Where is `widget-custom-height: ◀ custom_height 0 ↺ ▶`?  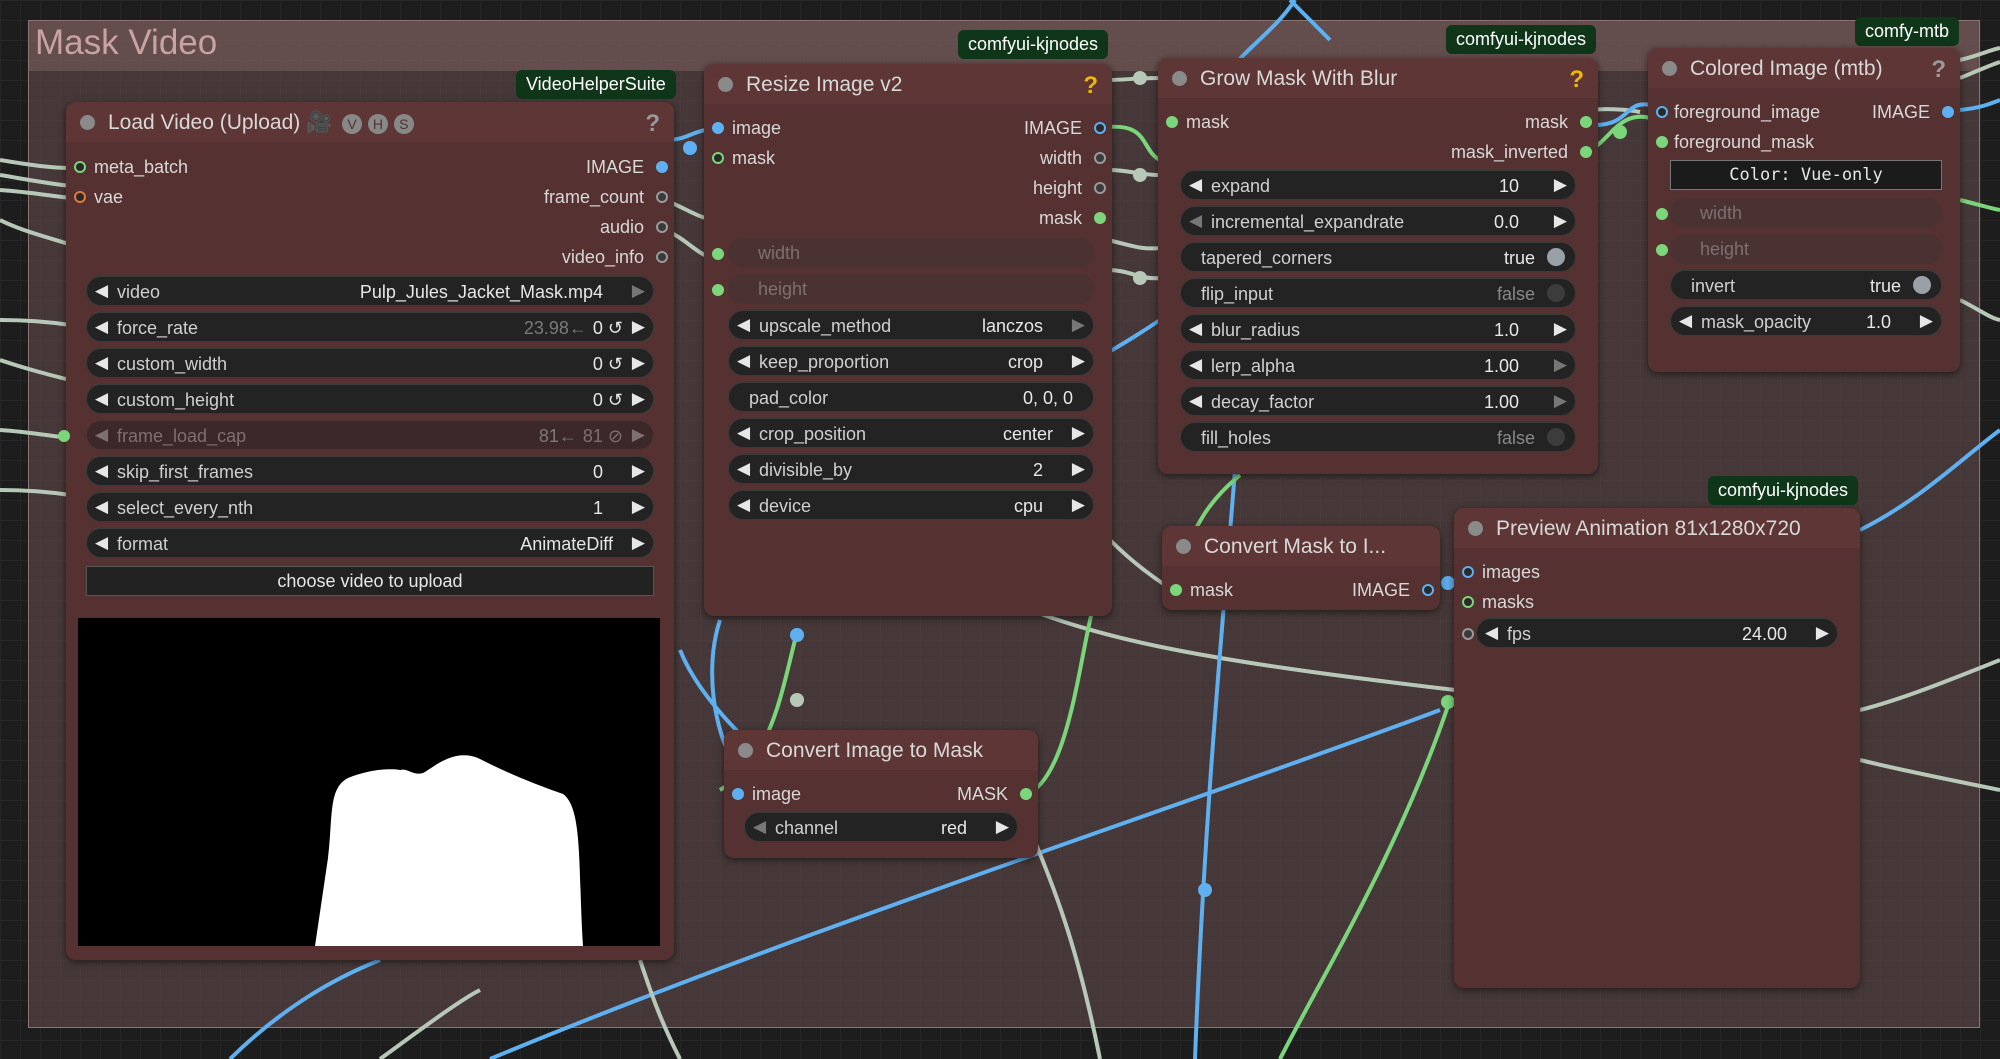
widget-custom-height: ◀ custom_height 0 ↺ ▶ is located at coordinates (370, 399).